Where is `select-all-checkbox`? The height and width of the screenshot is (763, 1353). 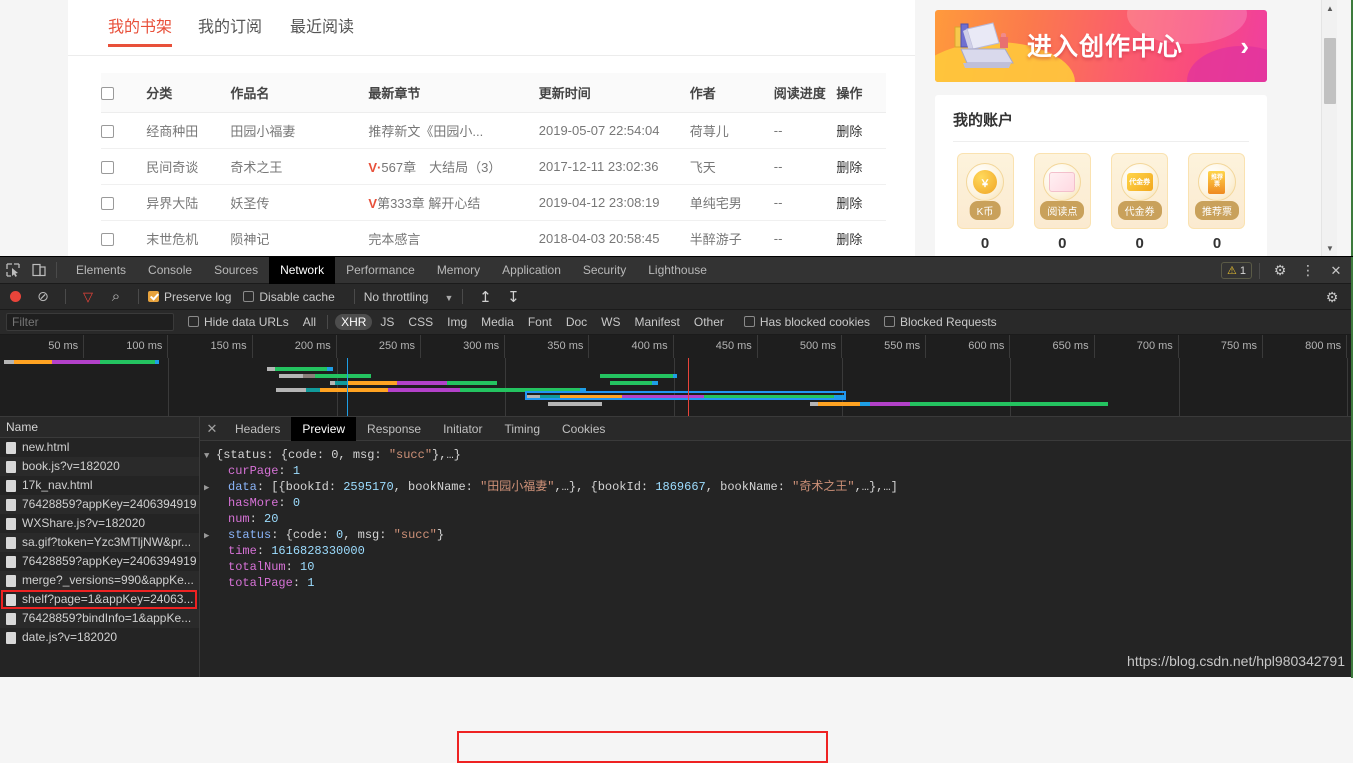 select-all-checkbox is located at coordinates (107, 94).